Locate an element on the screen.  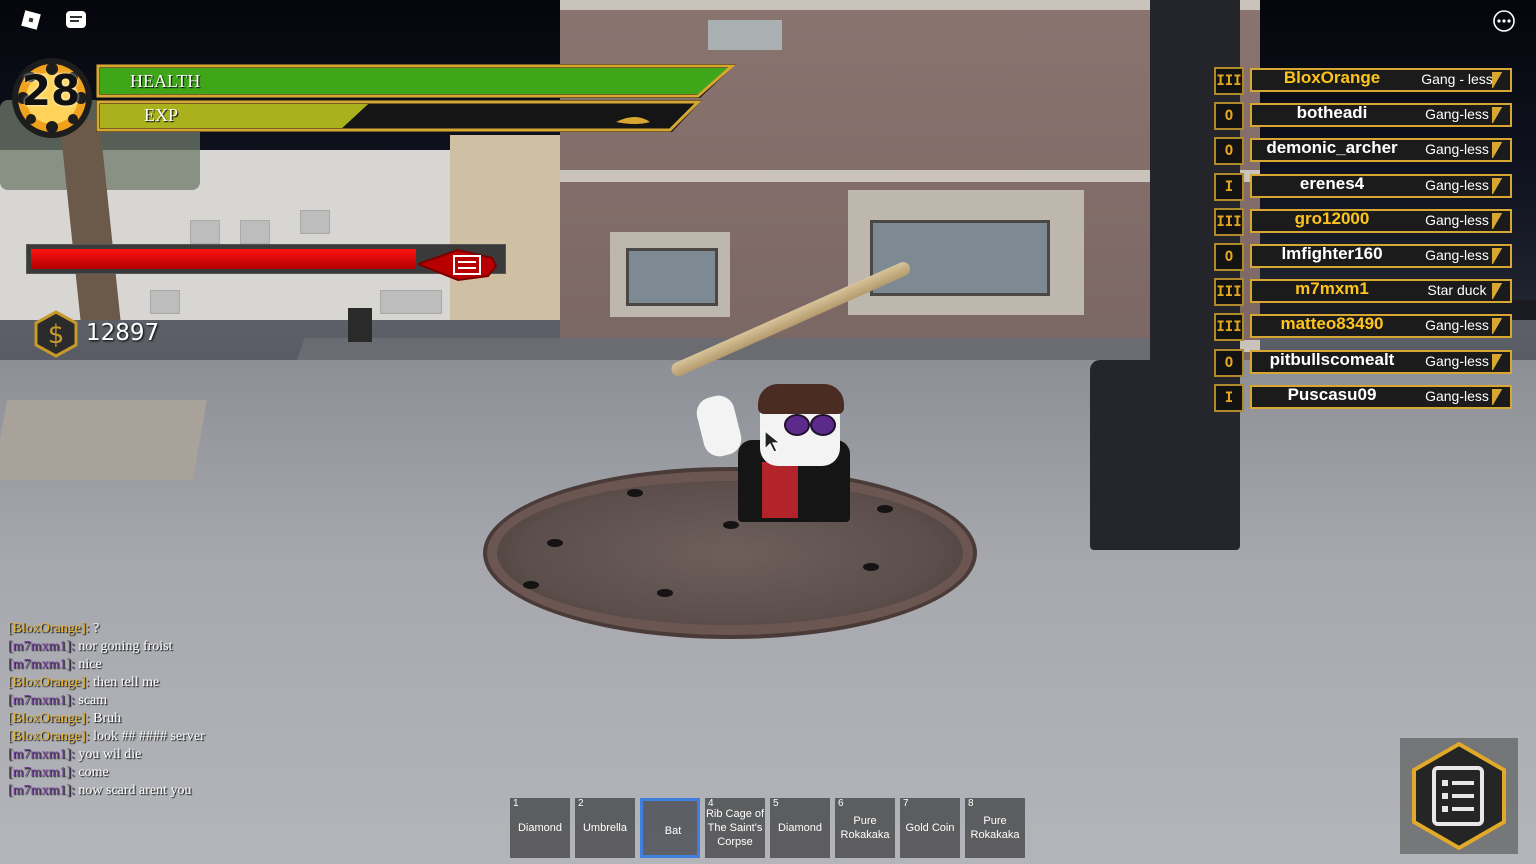
hotbar-item-name: Umbrella is located at coordinates (604, 828).